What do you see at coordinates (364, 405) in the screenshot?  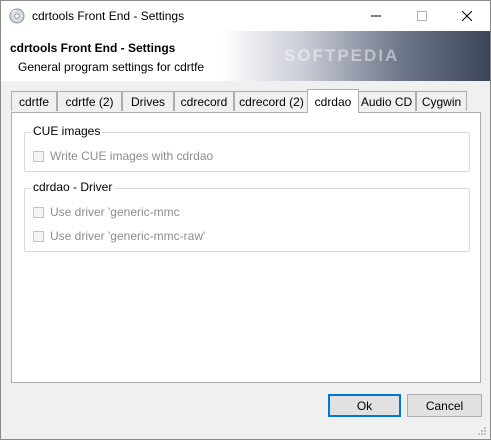 I see `ok-button: Ok` at bounding box center [364, 405].